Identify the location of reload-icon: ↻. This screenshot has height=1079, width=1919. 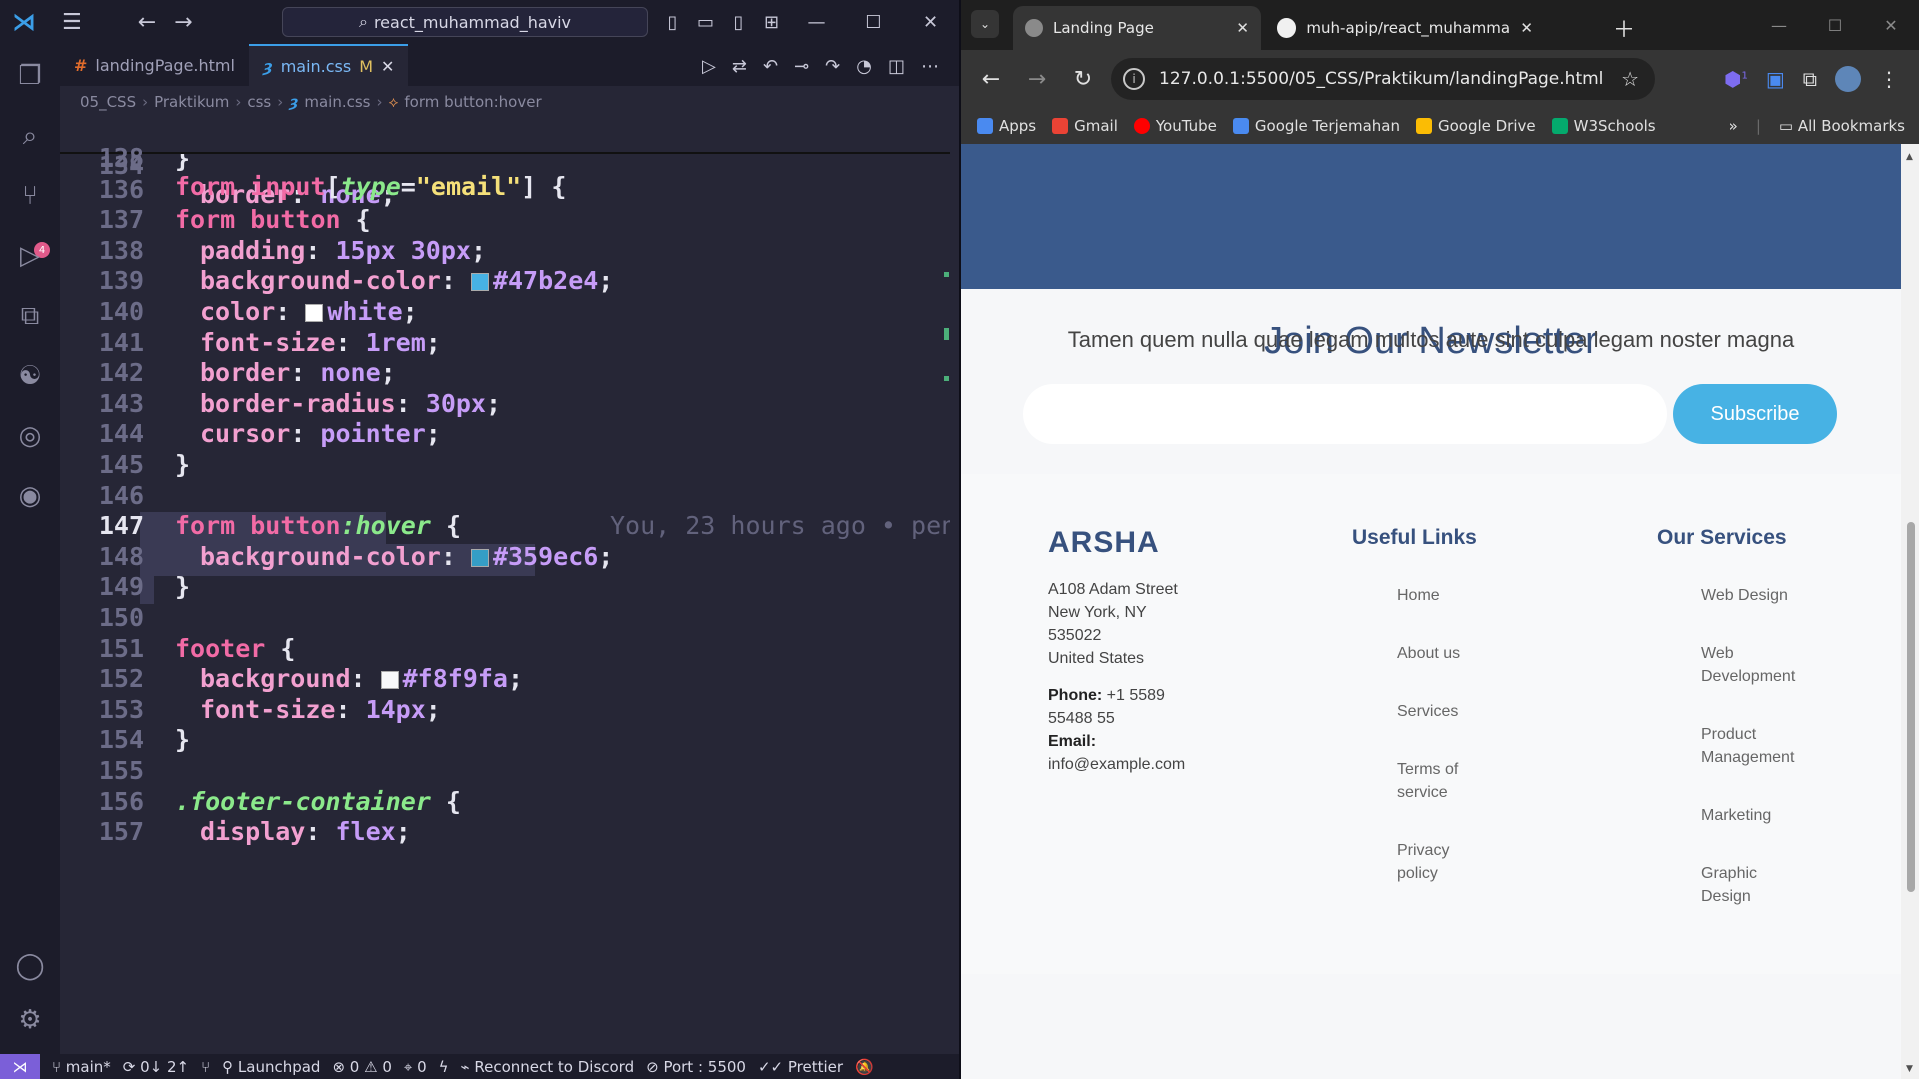
(1083, 79).